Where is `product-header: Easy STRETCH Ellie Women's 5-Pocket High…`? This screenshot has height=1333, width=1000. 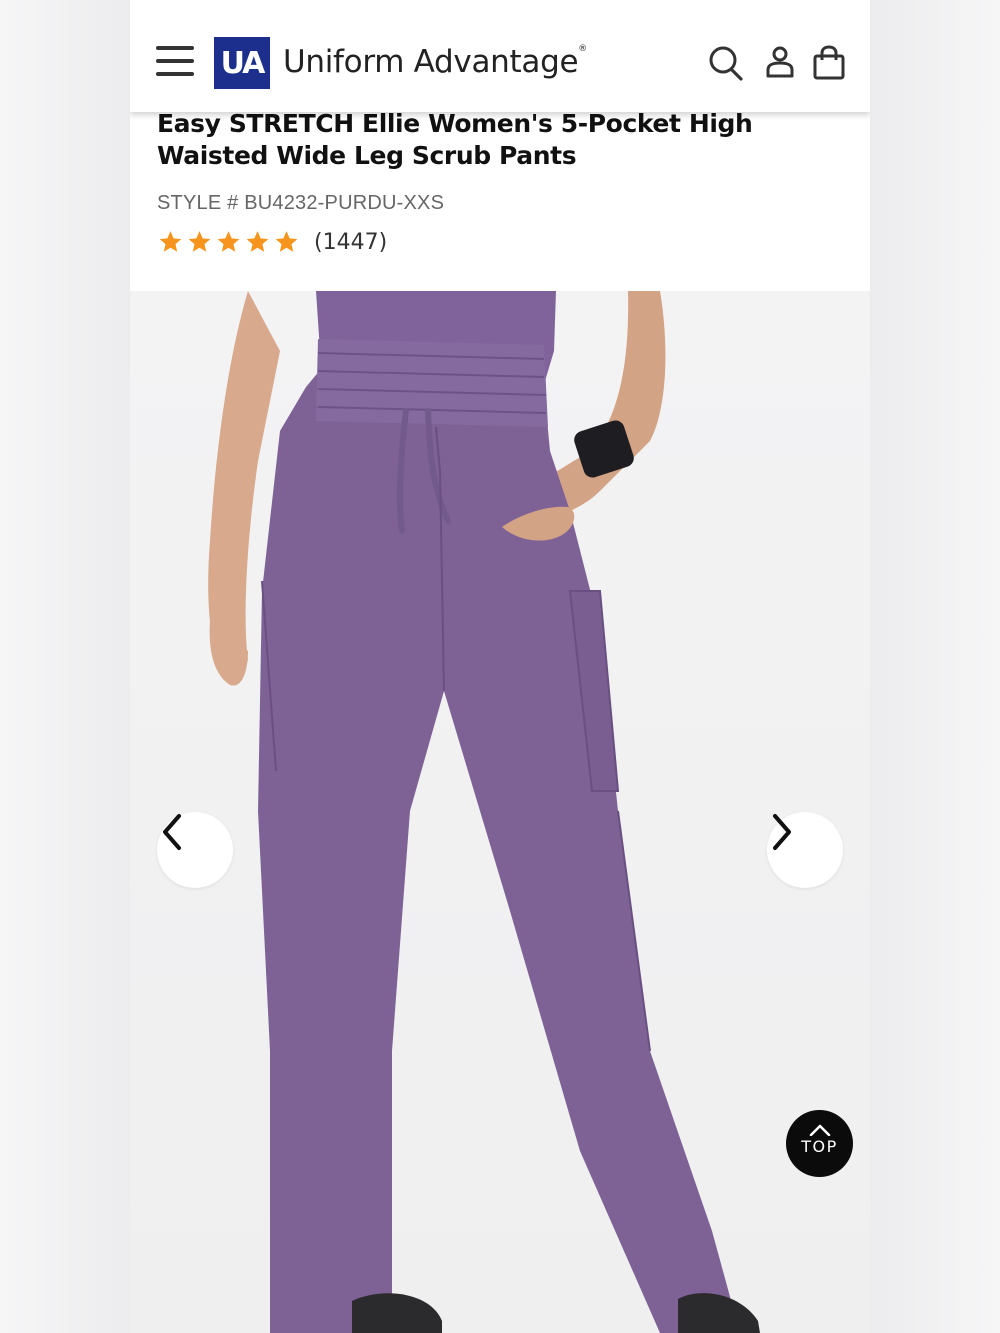 product-header: Easy STRETCH Ellie Women's 5-Pocket High… is located at coordinates (502, 140).